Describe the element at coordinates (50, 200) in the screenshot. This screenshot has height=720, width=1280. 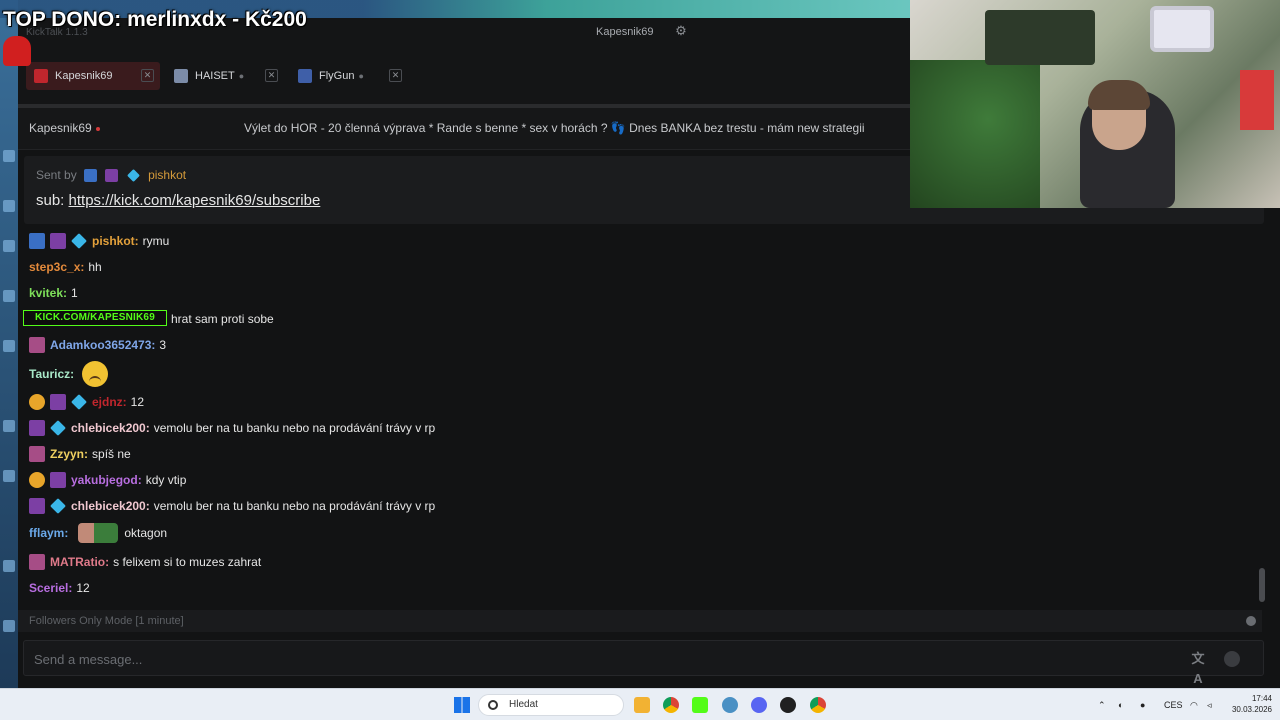
I see `pinned-prefix: sub:` at that location.